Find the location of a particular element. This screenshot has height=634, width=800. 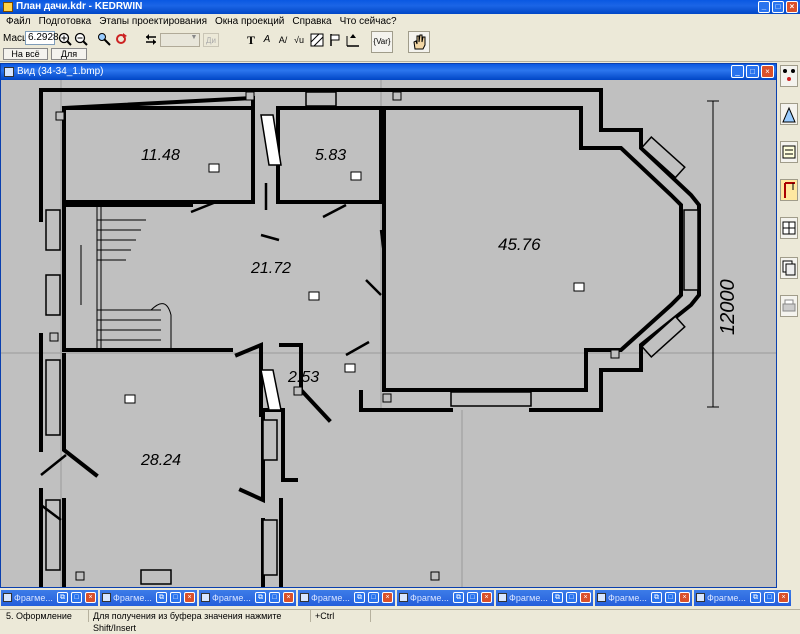

text-tool-icon: T is located at coordinates (250, 40).